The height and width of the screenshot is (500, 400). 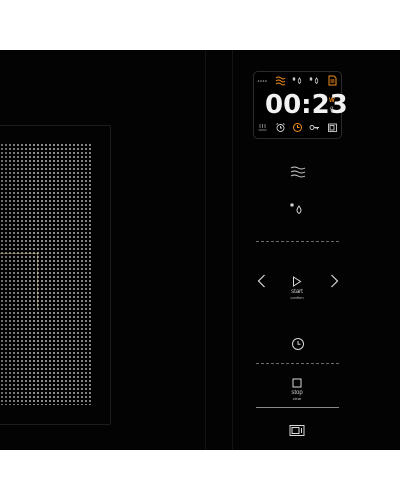 I want to click on door-open-button, so click(x=297, y=430).